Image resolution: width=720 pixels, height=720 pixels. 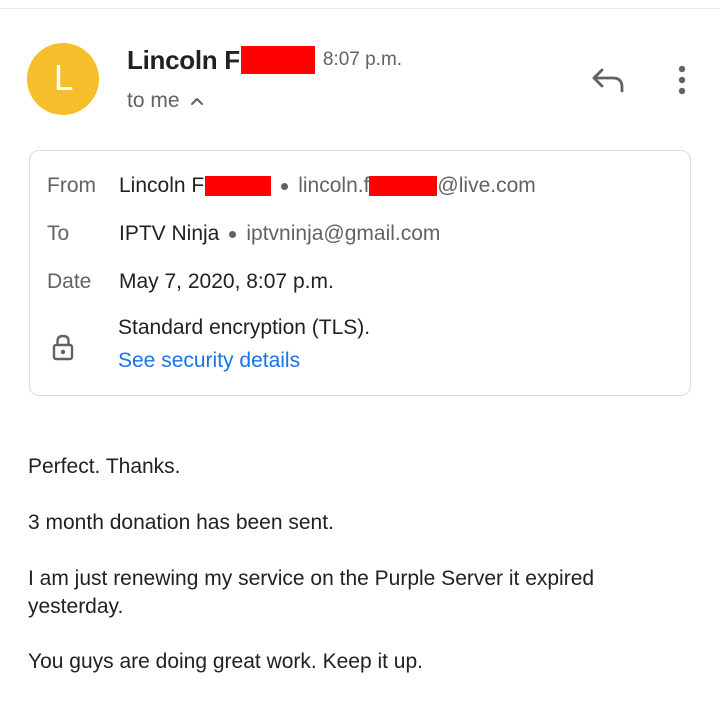 What do you see at coordinates (291, 186) in the screenshot?
I see `from-row: From Lincoln F lincoln.f @live.com` at bounding box center [291, 186].